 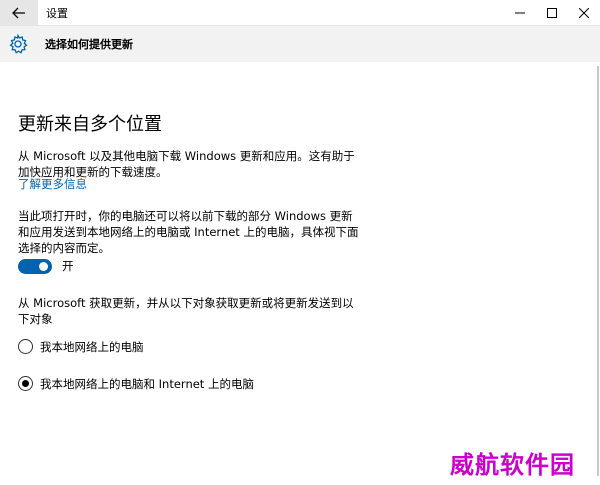 I want to click on radio-selected-dot, so click(x=25, y=383).